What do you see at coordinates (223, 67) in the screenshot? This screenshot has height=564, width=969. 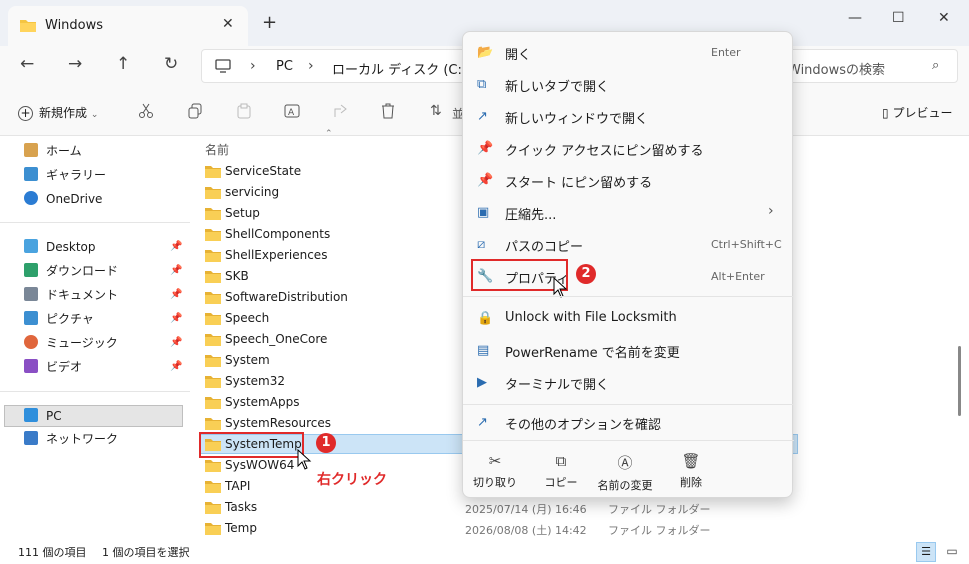 I see `pc-icon` at bounding box center [223, 67].